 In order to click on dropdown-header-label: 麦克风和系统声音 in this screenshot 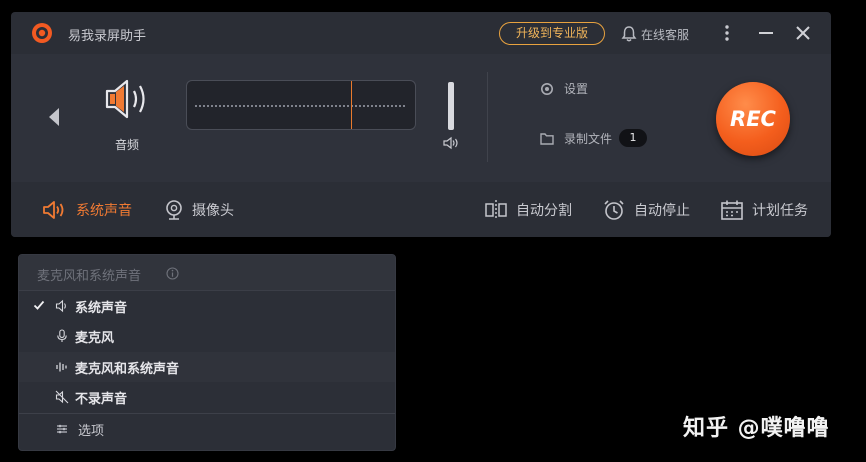, I will do `click(89, 276)`.